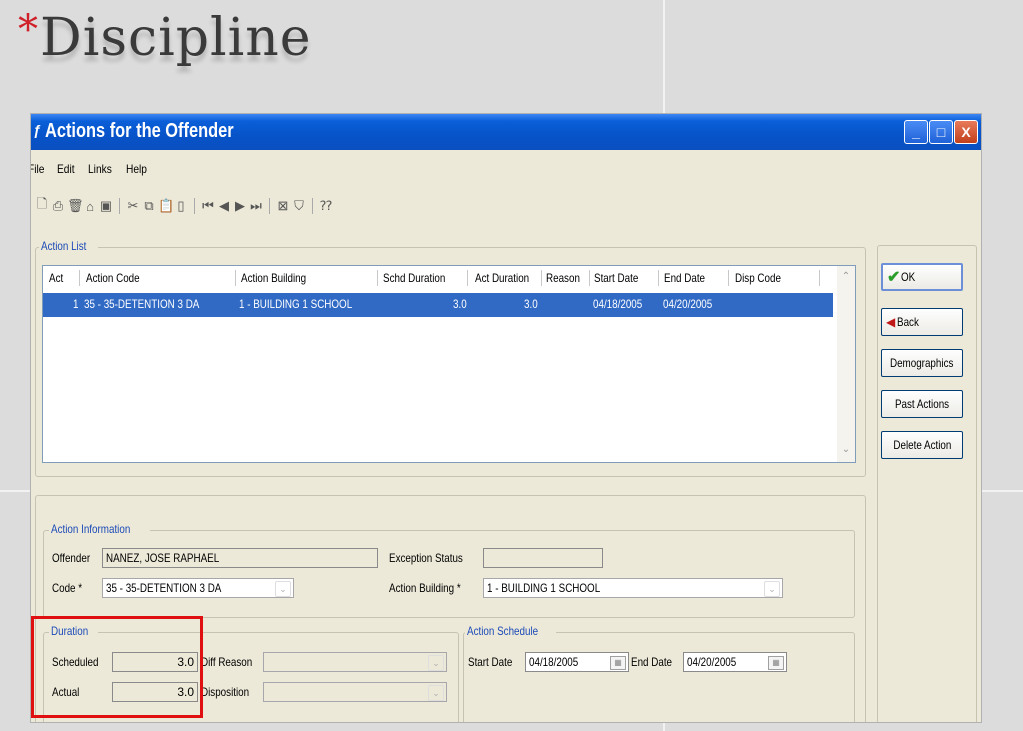 This screenshot has width=1023, height=731. What do you see at coordinates (735, 662) in the screenshot?
I see `end-date-field: 04/20/2005 ▦` at bounding box center [735, 662].